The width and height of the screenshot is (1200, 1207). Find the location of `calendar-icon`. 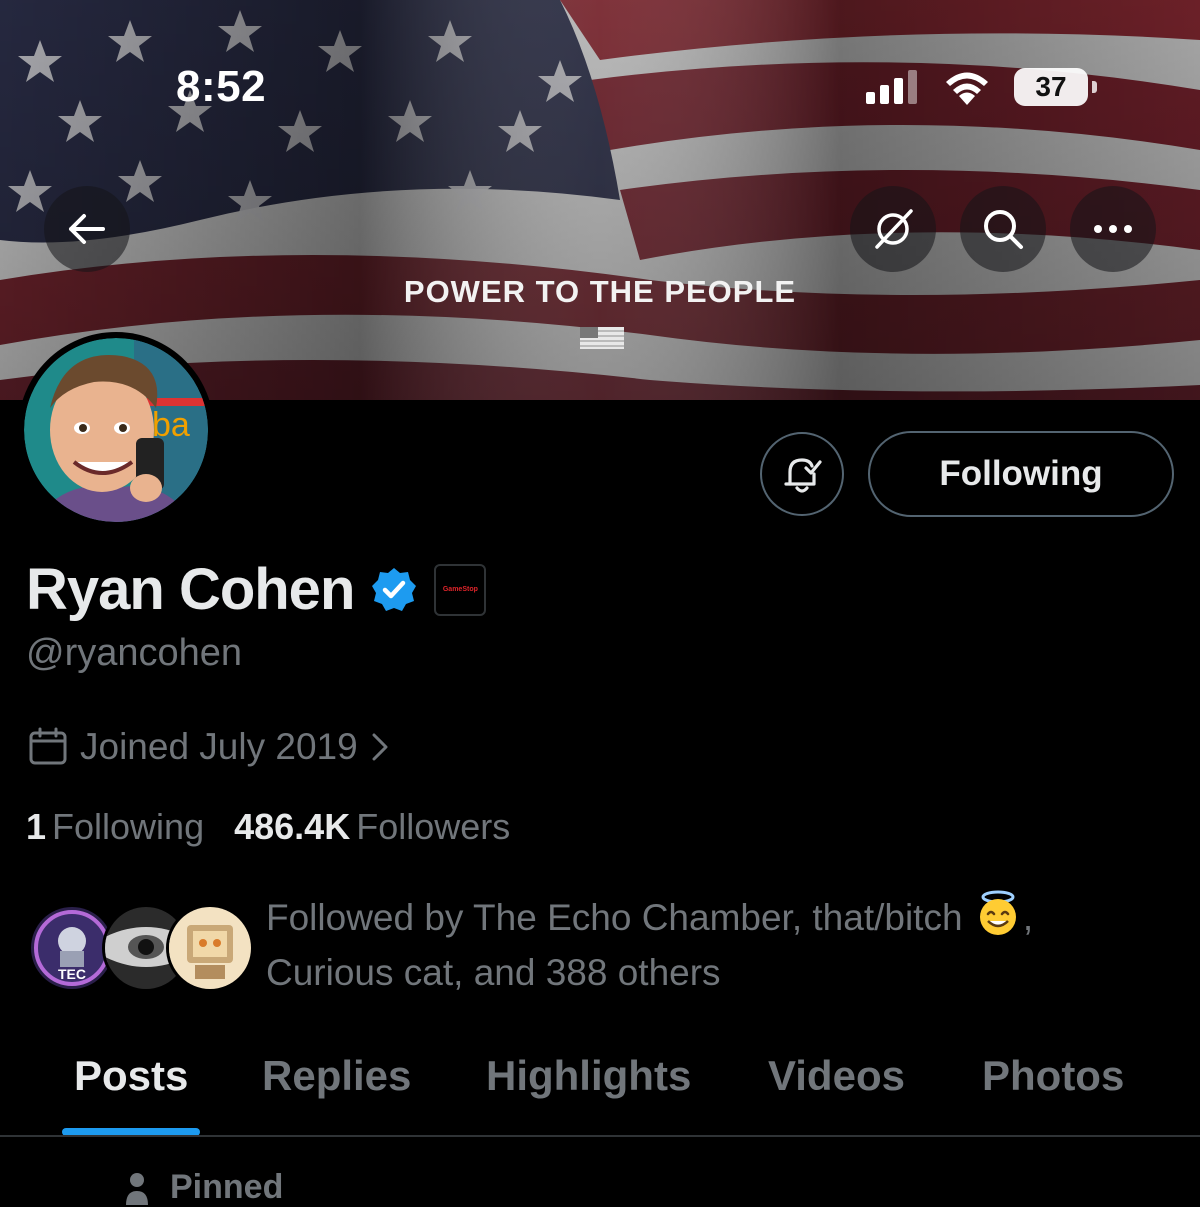

calendar-icon is located at coordinates (48, 746).